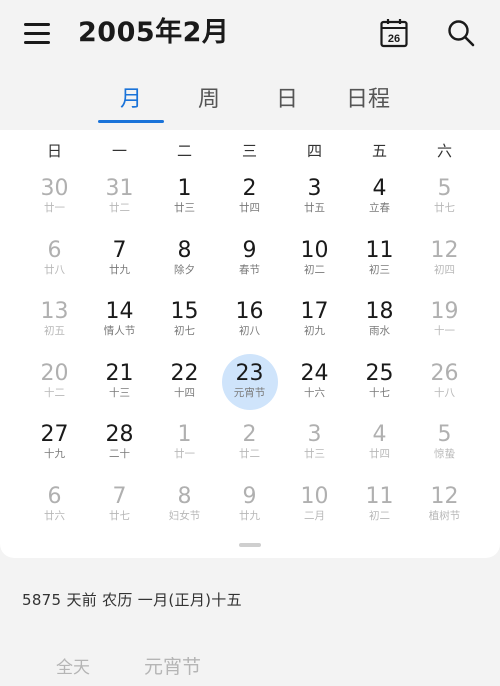 Image resolution: width=500 pixels, height=686 pixels. What do you see at coordinates (444, 331) in the screenshot?
I see `lunar-date: 十一` at bounding box center [444, 331].